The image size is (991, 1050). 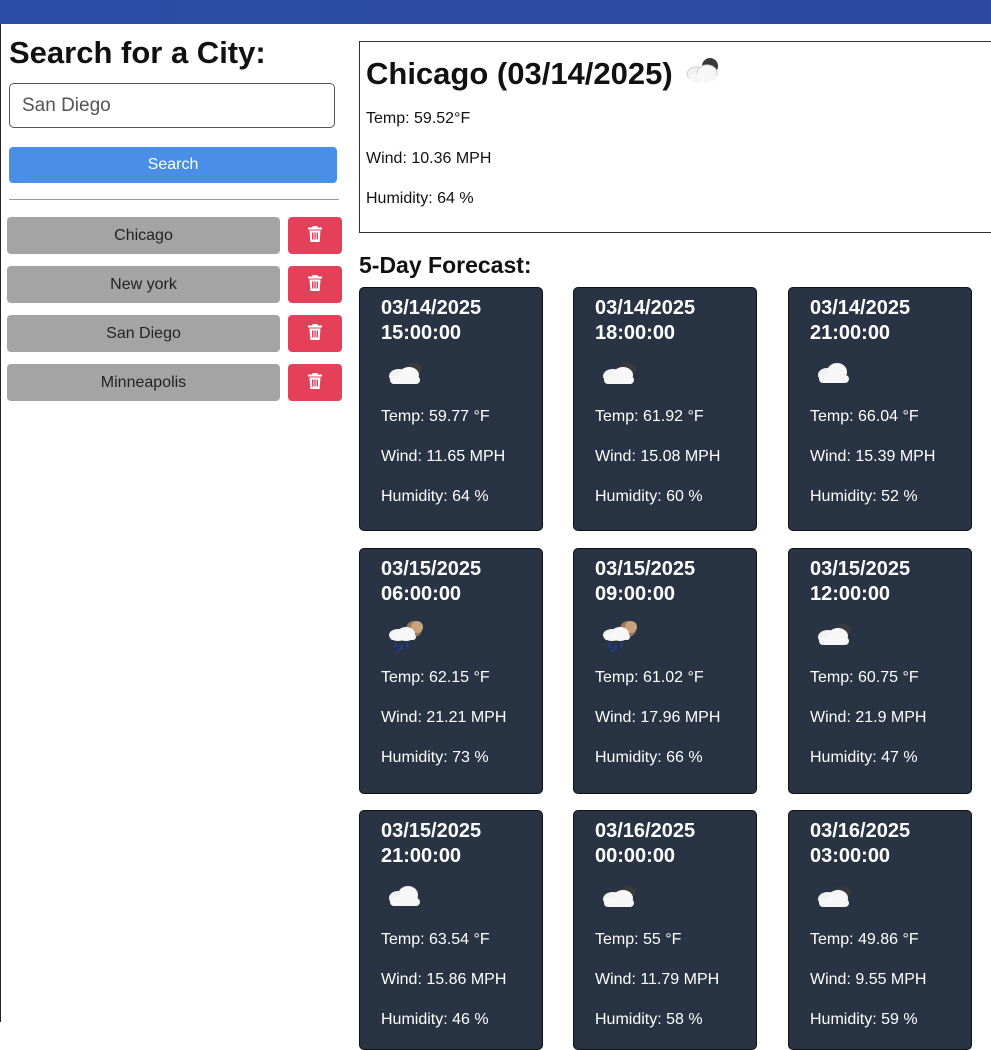 I want to click on current-temp: Temp: 59.52°F, so click(x=418, y=118).